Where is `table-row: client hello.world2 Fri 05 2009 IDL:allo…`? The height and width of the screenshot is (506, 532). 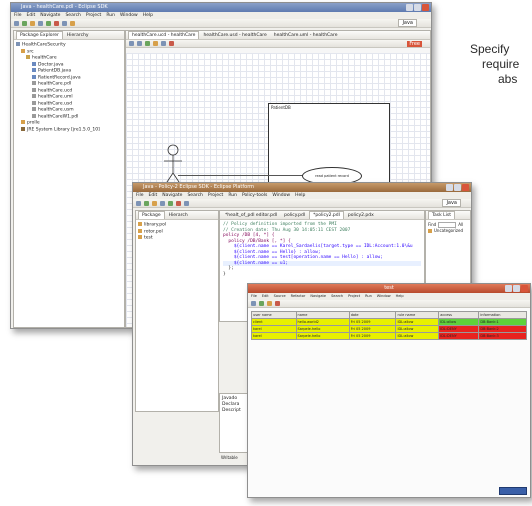
table-row: client hello.world2 Fri 05 2009 IDL:allo… is located at coordinates (389, 322).